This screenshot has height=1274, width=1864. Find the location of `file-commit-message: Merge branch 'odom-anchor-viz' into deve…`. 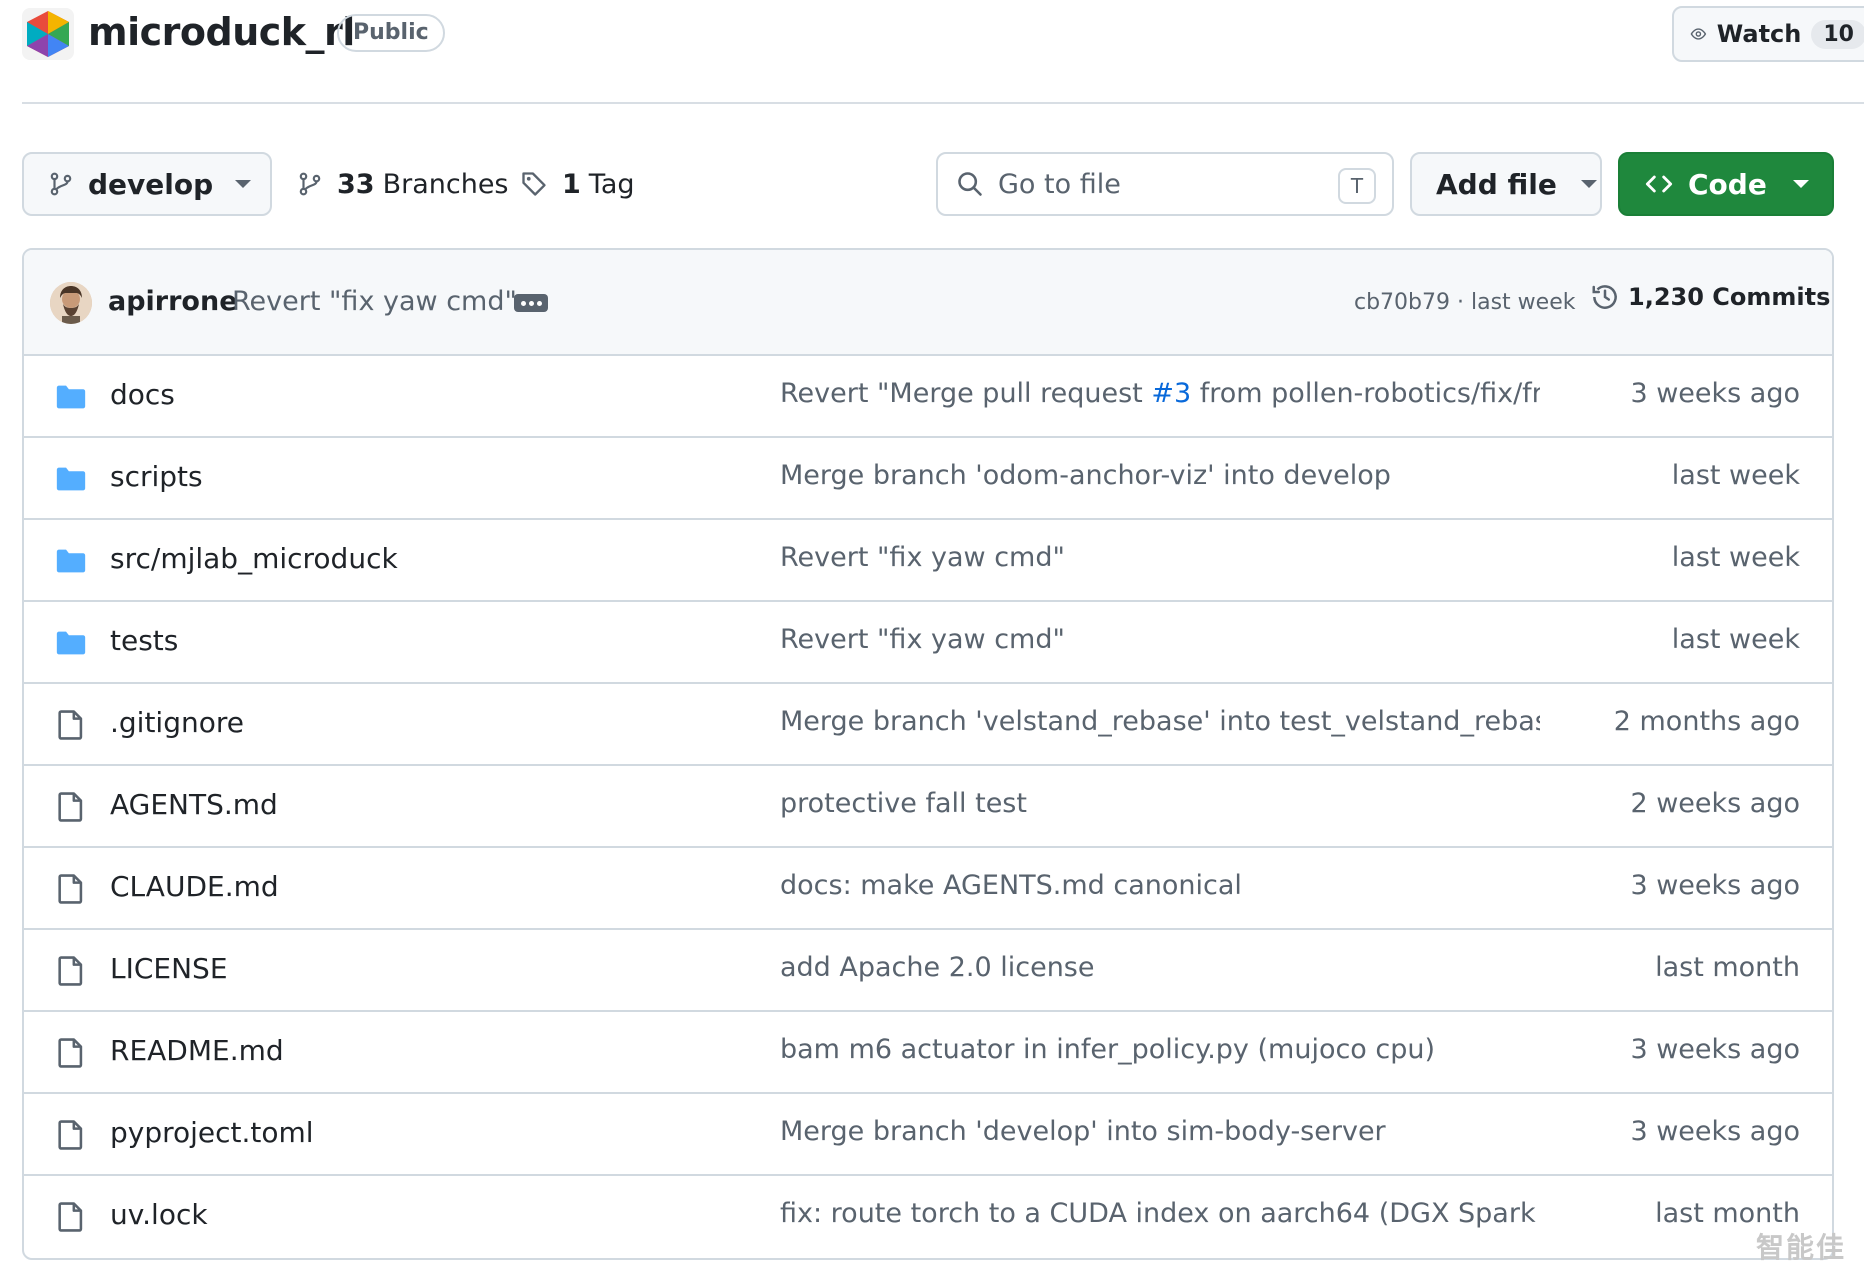

file-commit-message: Merge branch 'odom-anchor-viz' into deve… is located at coordinates (1085, 475).